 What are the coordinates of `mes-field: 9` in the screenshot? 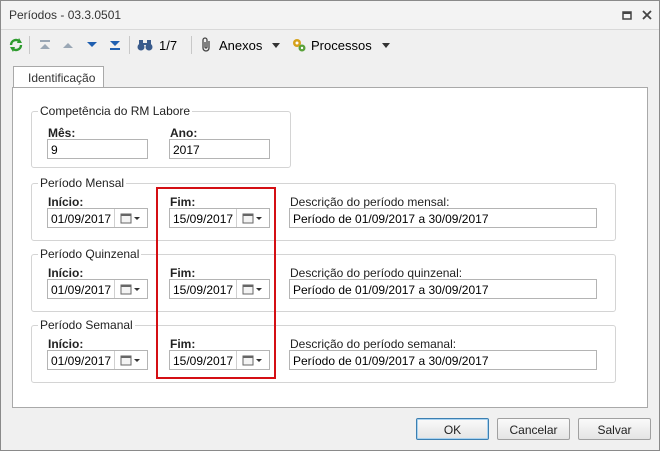 It's located at (97, 149).